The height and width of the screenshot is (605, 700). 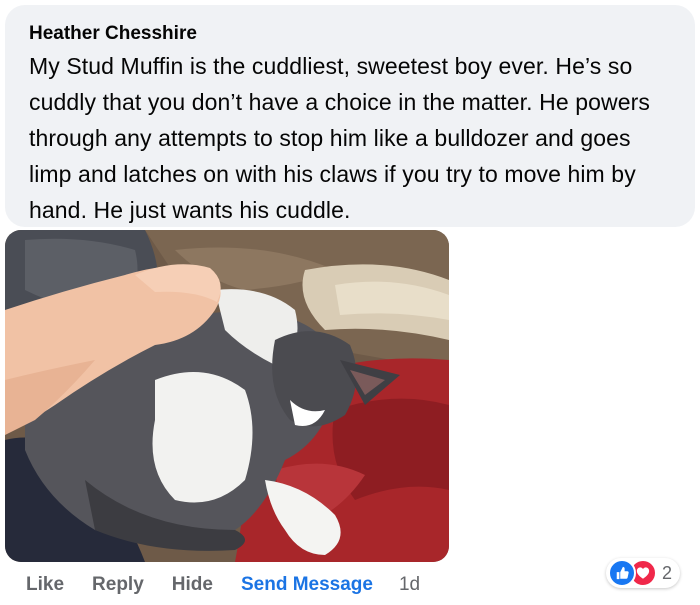 I want to click on like-icon, so click(x=622, y=573).